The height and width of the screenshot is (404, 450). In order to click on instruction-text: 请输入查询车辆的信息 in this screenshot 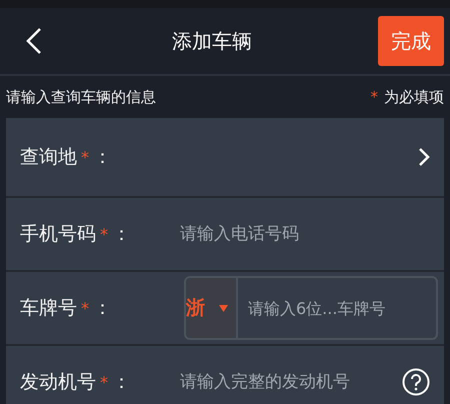, I will do `click(81, 97)`.